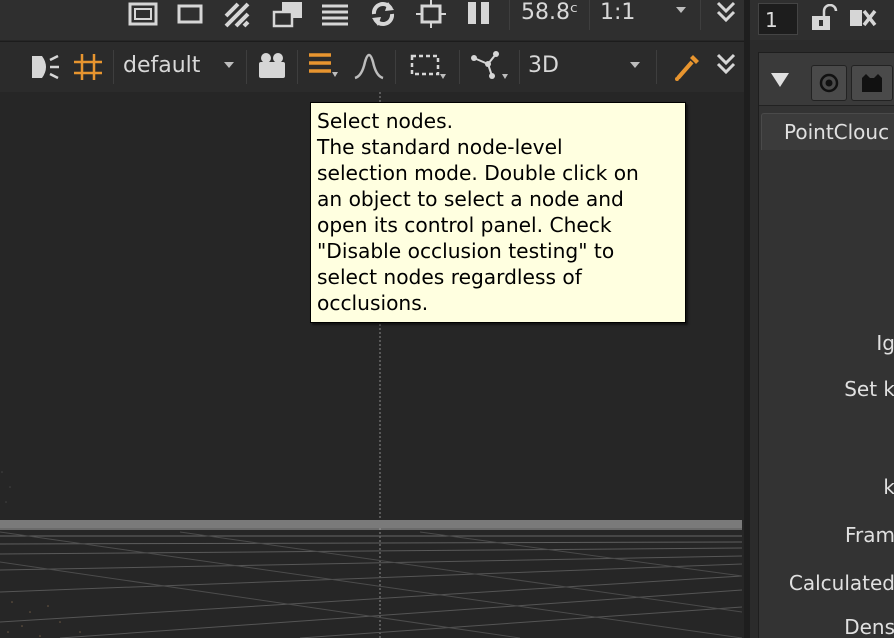  I want to click on roi-icon, so click(431, 15).